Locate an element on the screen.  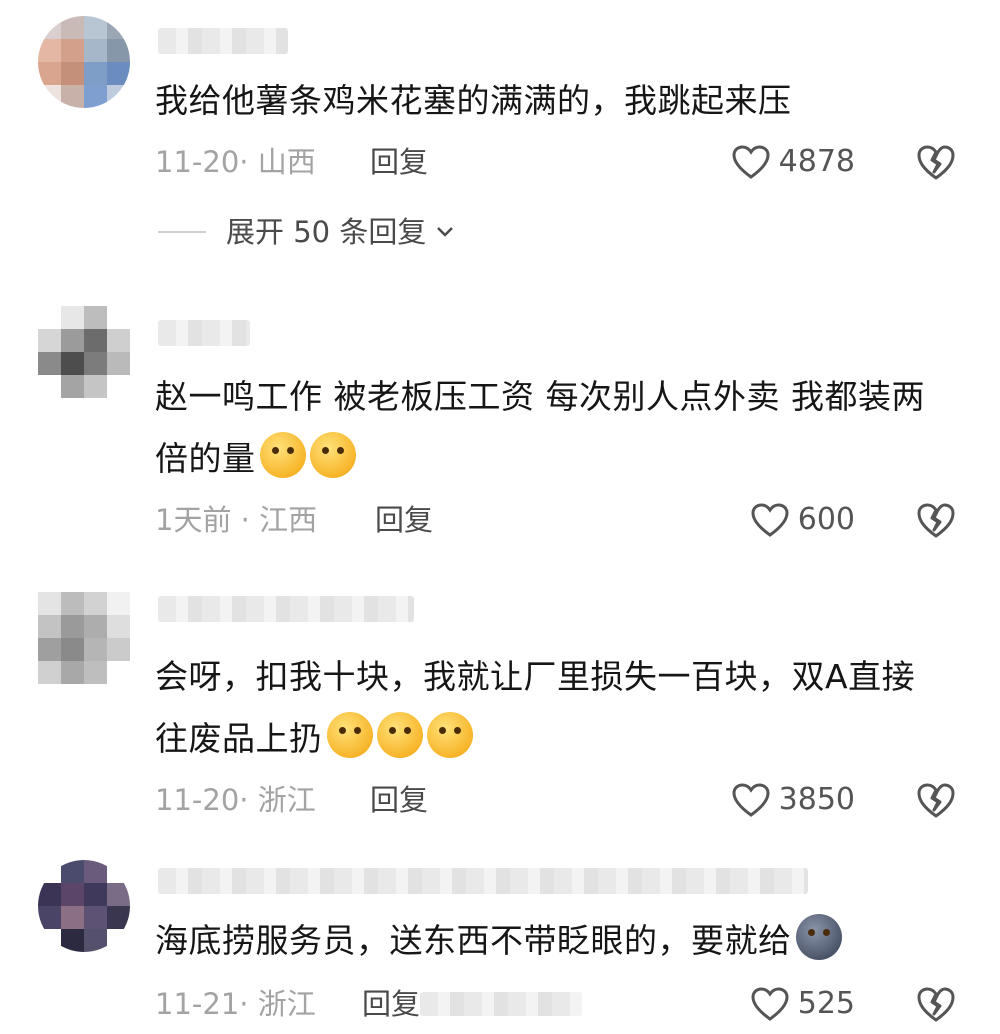
chevron-down-icon is located at coordinates (445, 232).